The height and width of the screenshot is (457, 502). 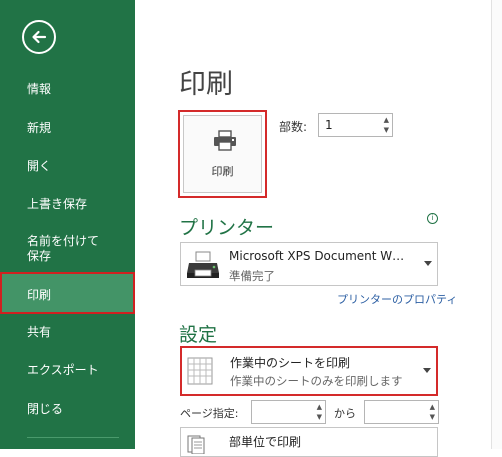 What do you see at coordinates (206, 84) in the screenshot?
I see `page-title: 印刷` at bounding box center [206, 84].